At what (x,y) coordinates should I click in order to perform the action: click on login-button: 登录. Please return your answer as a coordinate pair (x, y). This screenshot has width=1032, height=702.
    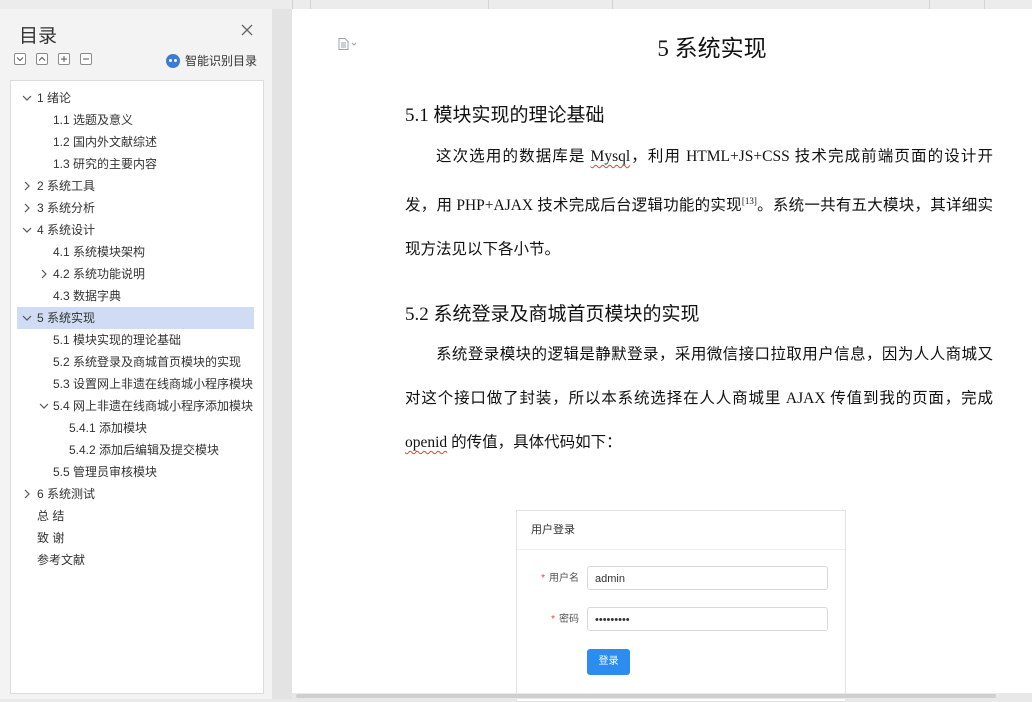
    Looking at the image, I should click on (608, 662).